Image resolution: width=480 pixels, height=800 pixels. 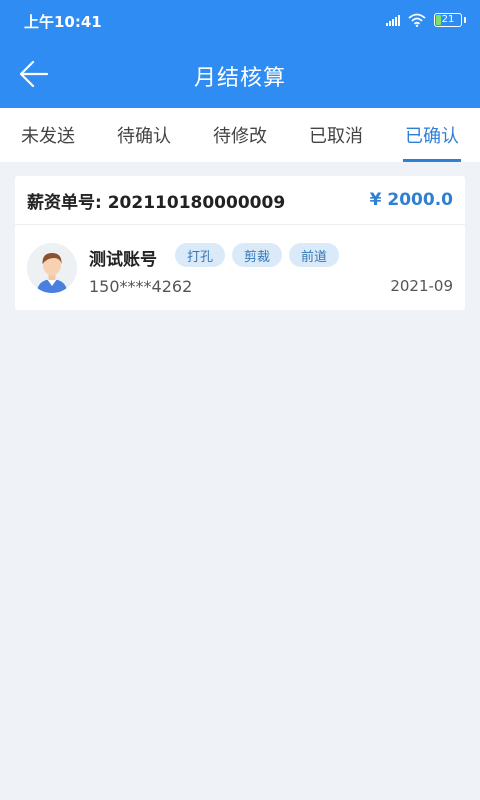 I want to click on card-header: 薪资单号: 202110180000009 ¥ 2000.0, so click(x=240, y=200).